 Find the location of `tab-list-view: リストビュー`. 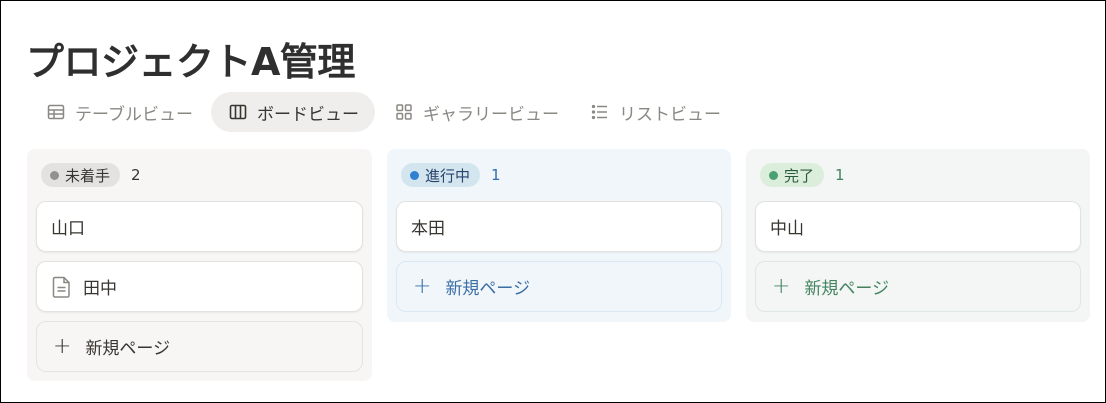

tab-list-view: リストビュー is located at coordinates (655, 112).